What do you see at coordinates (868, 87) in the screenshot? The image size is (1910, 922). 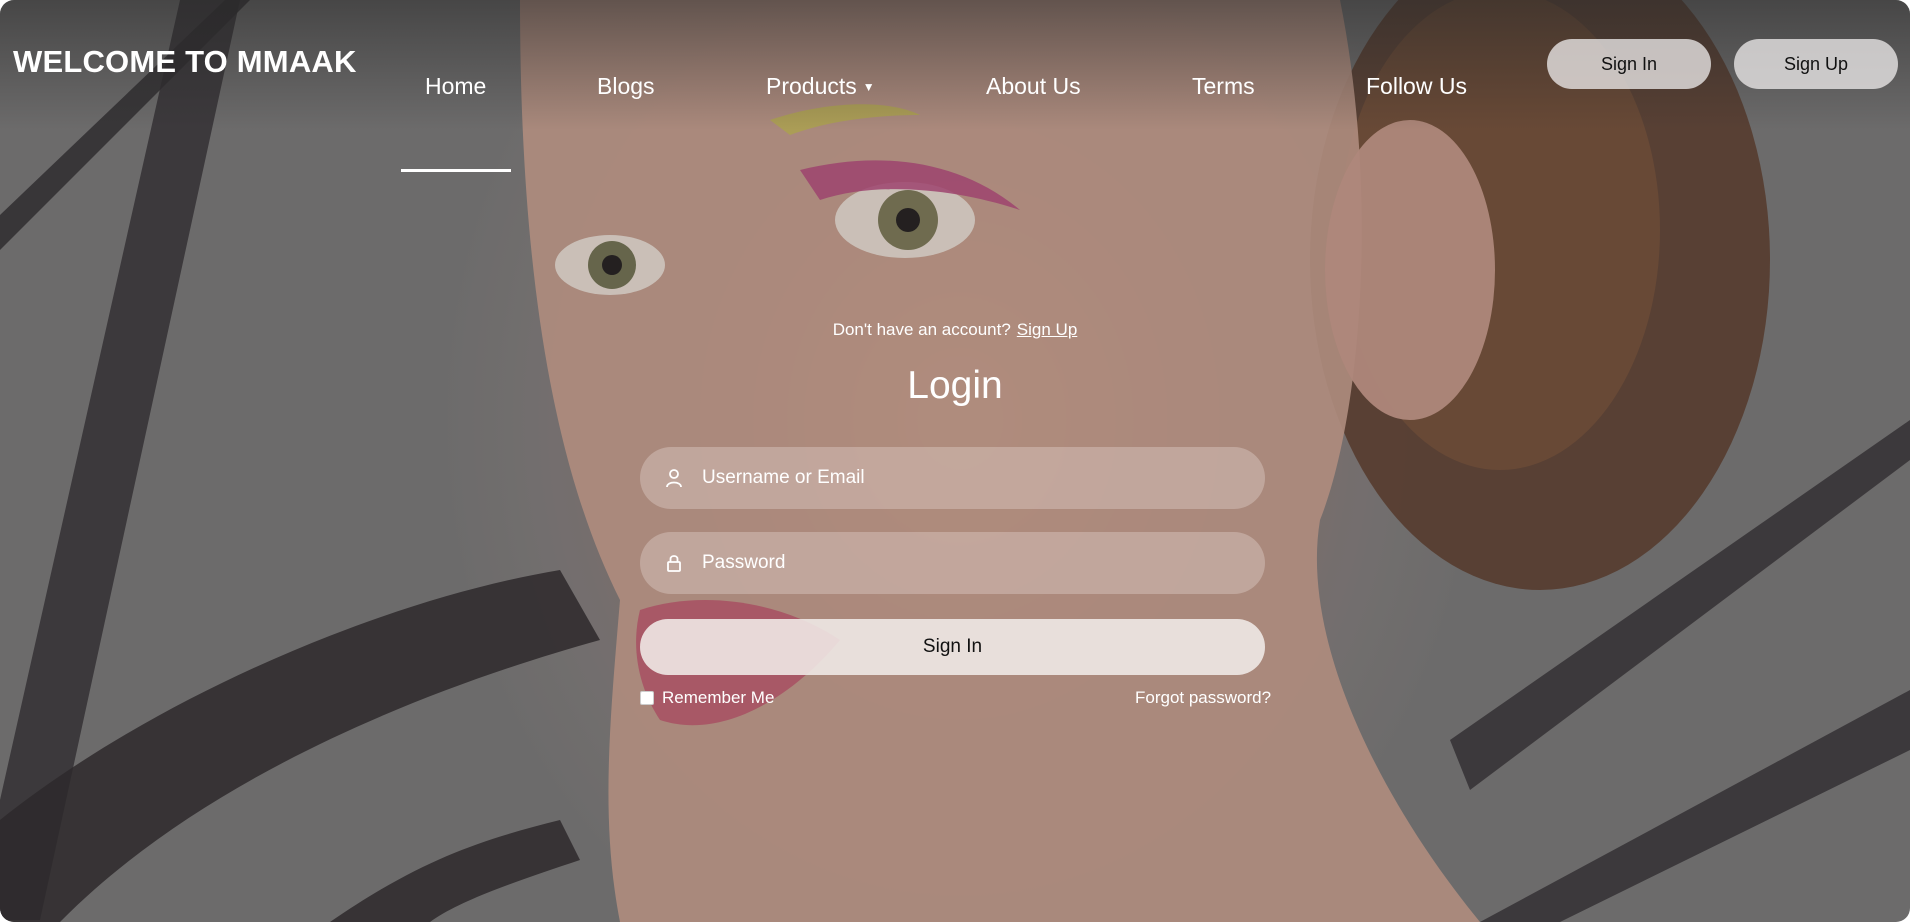 I see `caret-down-icon: ▼` at bounding box center [868, 87].